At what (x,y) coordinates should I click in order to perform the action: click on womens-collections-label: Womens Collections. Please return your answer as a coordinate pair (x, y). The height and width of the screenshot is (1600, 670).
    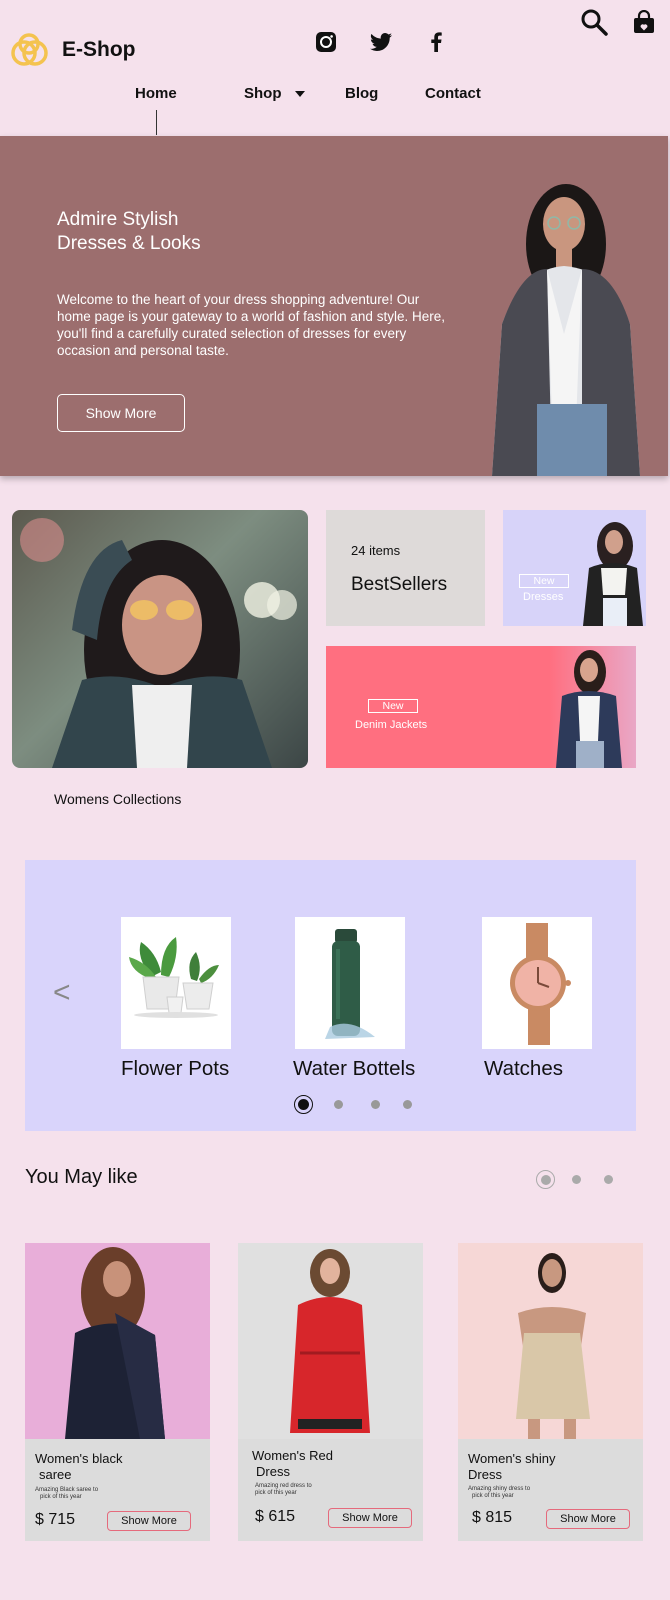
    Looking at the image, I should click on (118, 799).